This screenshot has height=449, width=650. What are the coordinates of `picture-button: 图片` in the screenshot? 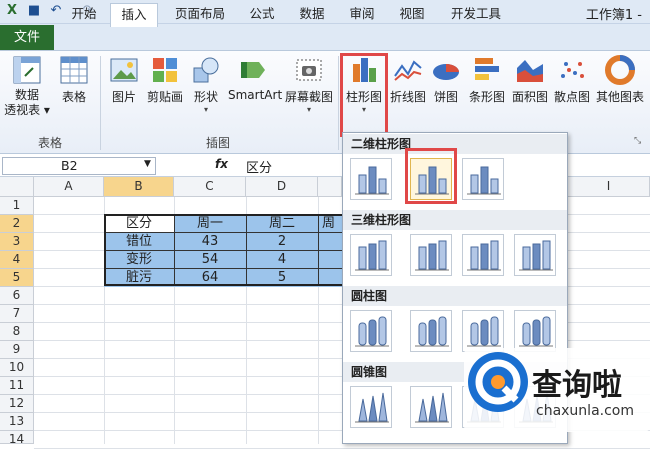 It's located at (124, 79).